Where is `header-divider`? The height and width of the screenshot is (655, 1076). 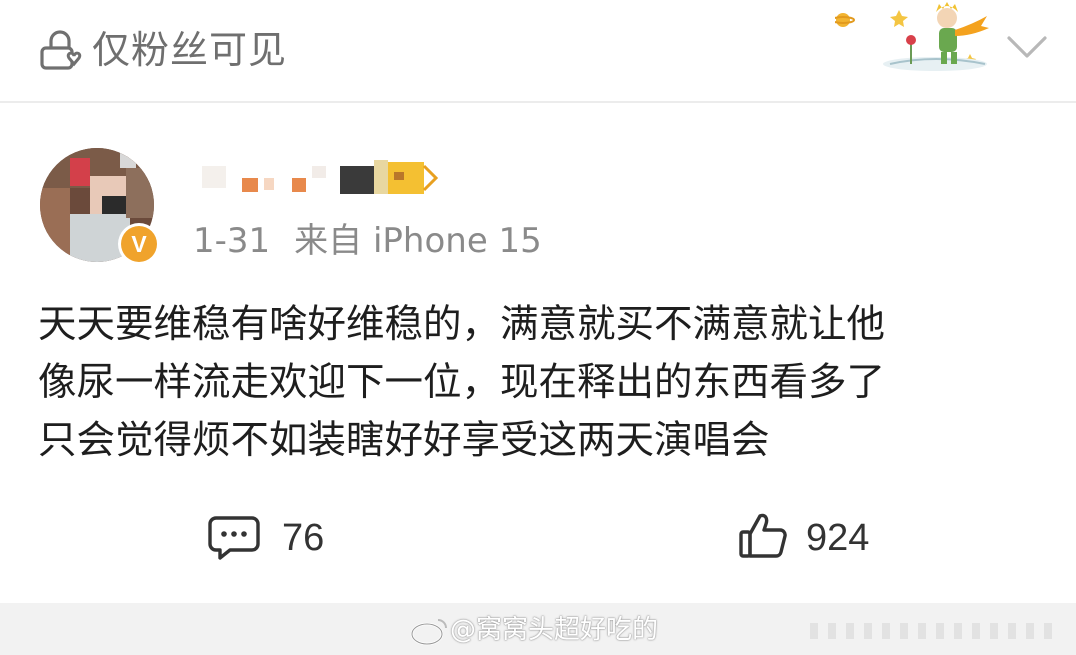
header-divider is located at coordinates (538, 102).